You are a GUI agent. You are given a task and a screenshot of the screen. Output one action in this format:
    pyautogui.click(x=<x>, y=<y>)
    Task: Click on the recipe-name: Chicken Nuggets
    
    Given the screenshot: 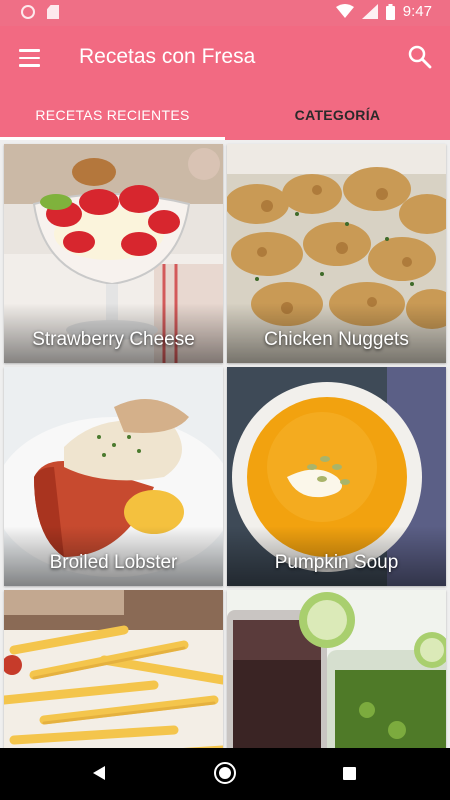 What is the action you would take?
    pyautogui.click(x=336, y=339)
    